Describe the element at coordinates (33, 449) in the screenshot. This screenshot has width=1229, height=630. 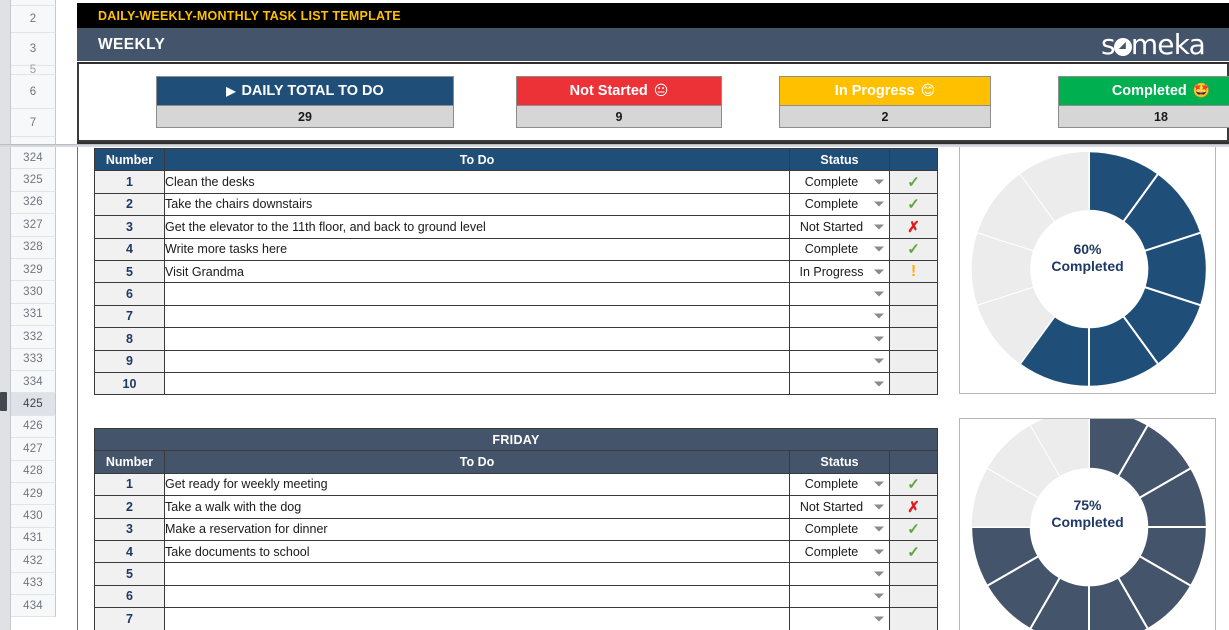
I see `row-header-cell: 427` at that location.